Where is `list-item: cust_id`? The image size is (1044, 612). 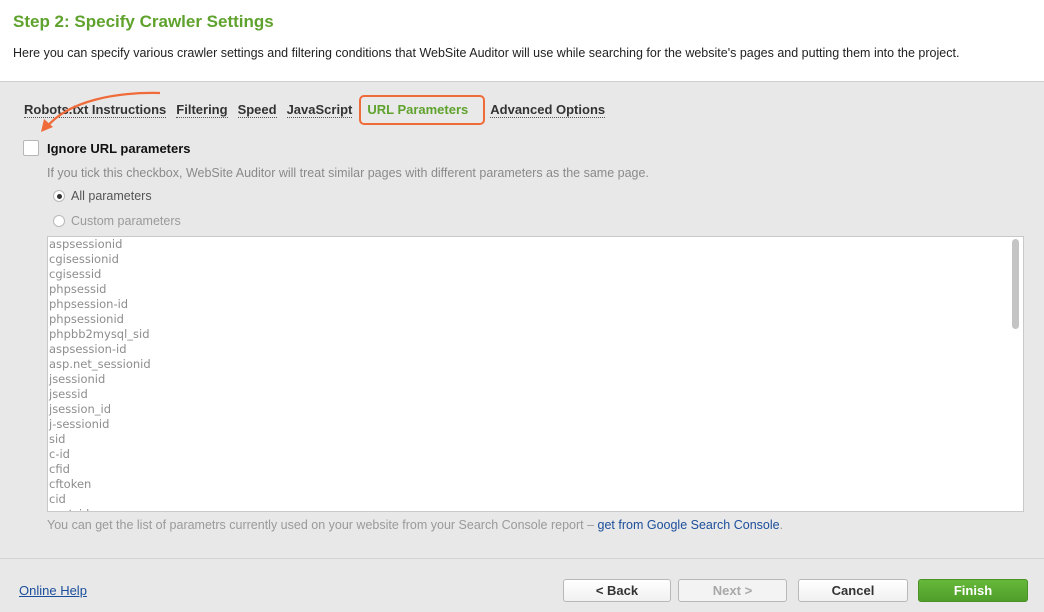
list-item: cust_id is located at coordinates (100, 509).